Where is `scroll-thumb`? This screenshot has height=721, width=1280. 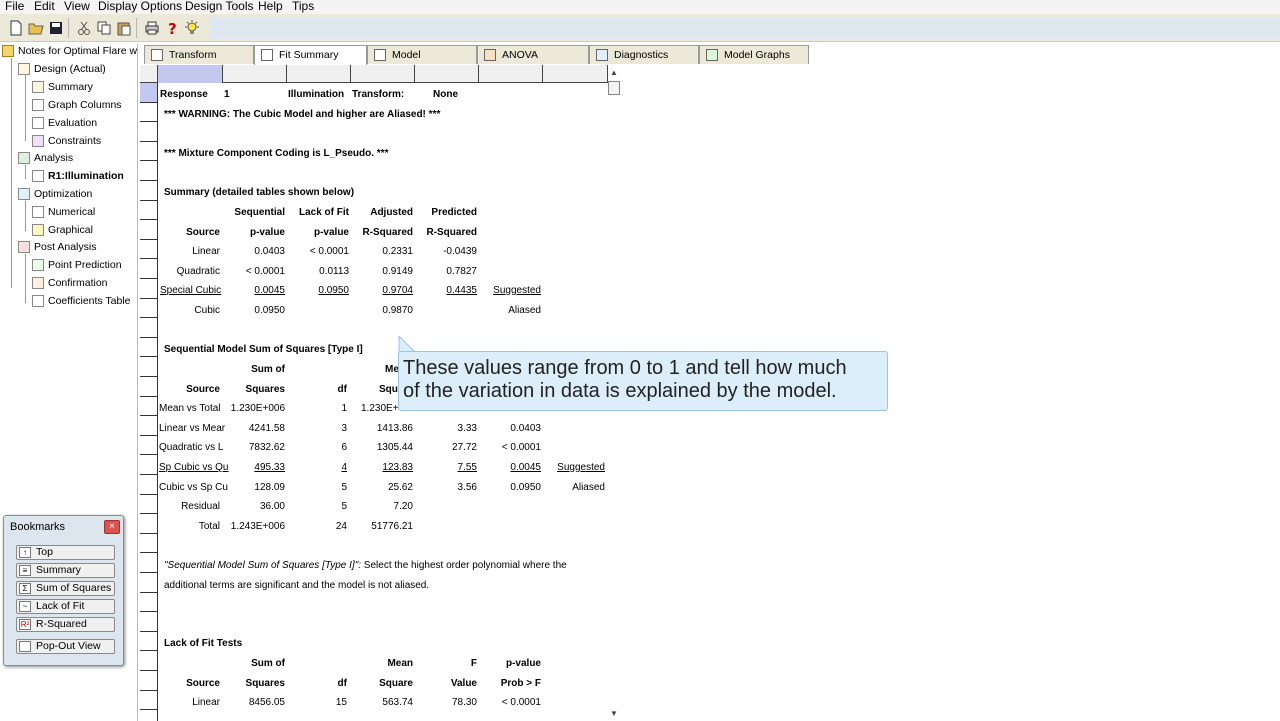
scroll-thumb is located at coordinates (614, 88).